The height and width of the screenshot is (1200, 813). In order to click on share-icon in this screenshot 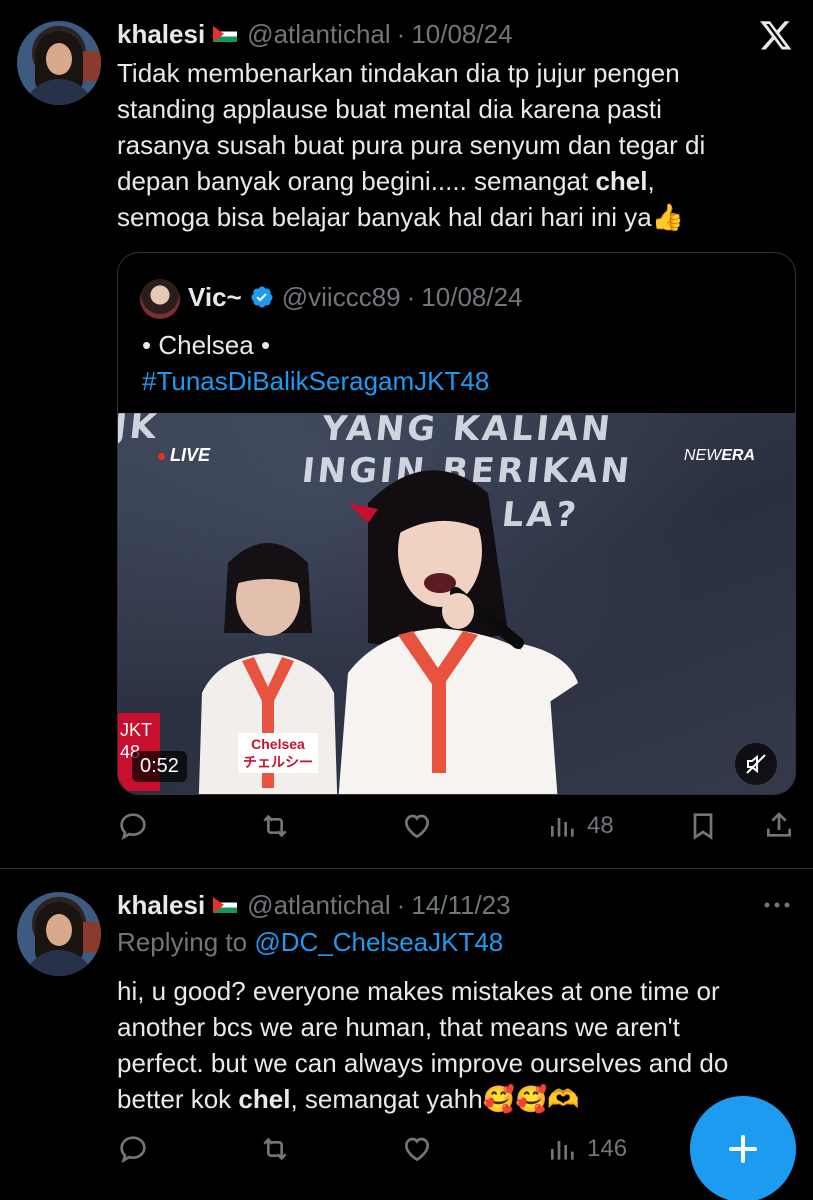, I will do `click(779, 824)`.